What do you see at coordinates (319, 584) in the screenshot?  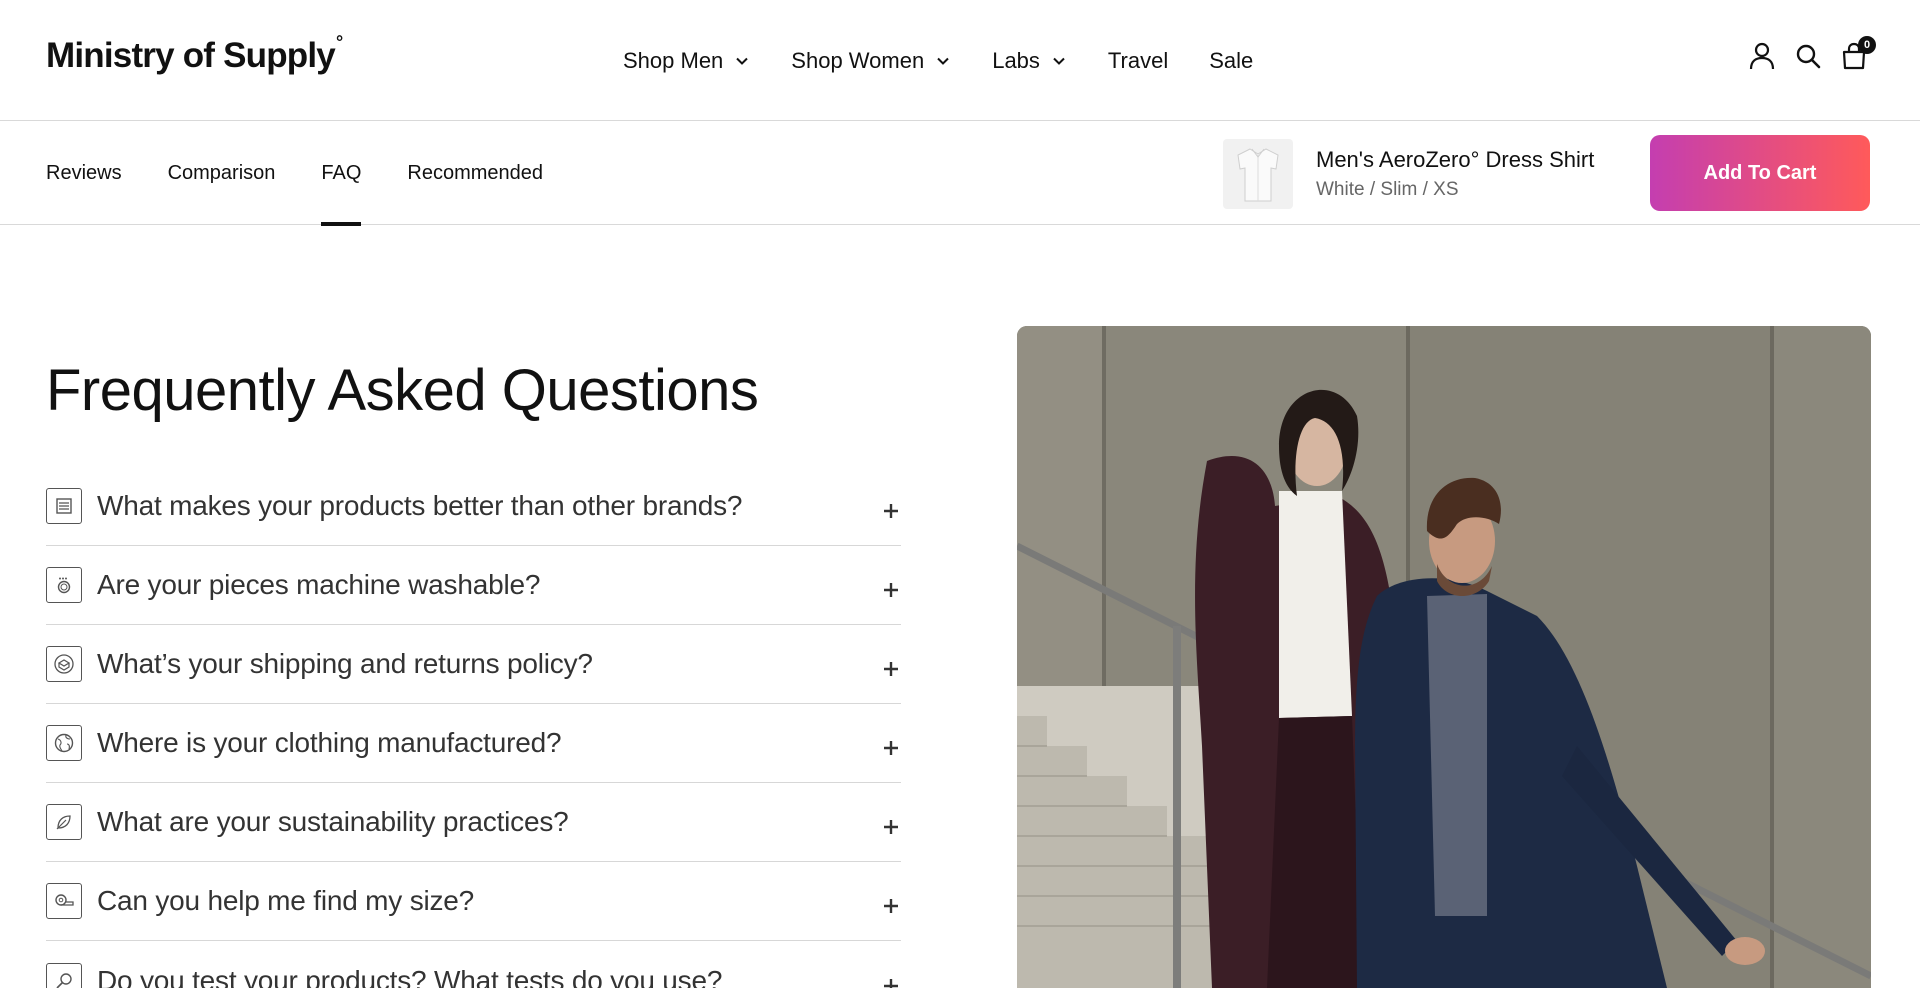 I see `faq-question: Are your pieces machine washable?` at bounding box center [319, 584].